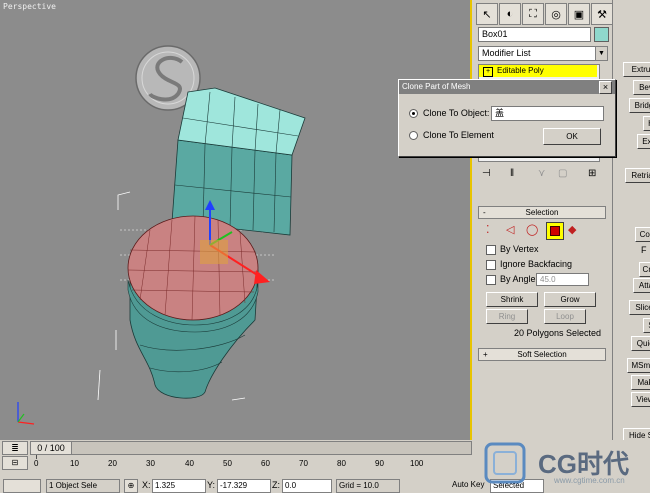  Describe the element at coordinates (639, 307) in the screenshot. I see `slice-plane-button: Slice` at that location.